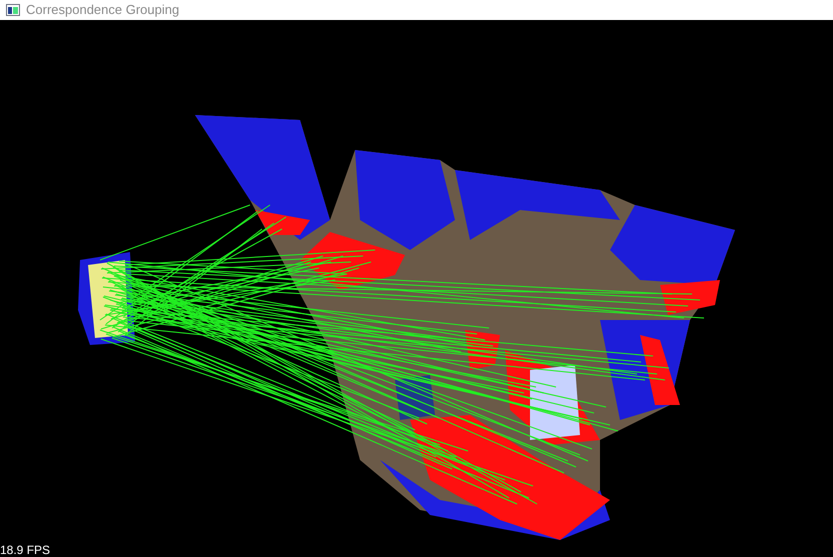 Image resolution: width=833 pixels, height=557 pixels. What do you see at coordinates (103, 10) in the screenshot?
I see `window-title: Correspondence Grouping` at bounding box center [103, 10].